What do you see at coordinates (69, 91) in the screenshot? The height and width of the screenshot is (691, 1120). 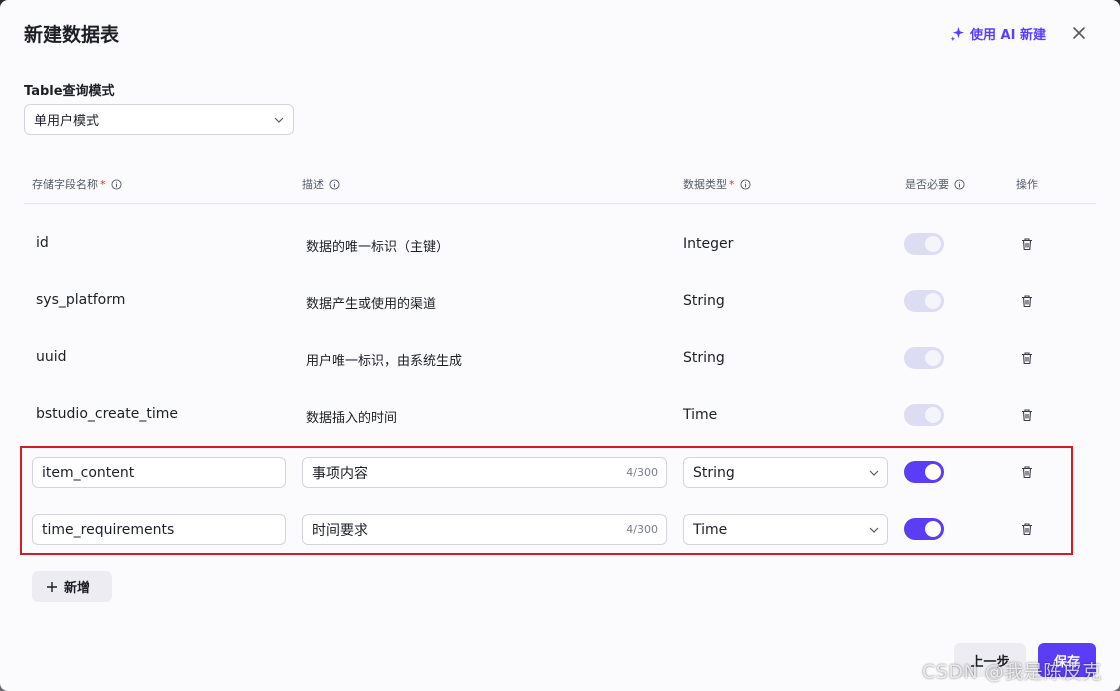 I see `query-mode-label: Table查询模式` at bounding box center [69, 91].